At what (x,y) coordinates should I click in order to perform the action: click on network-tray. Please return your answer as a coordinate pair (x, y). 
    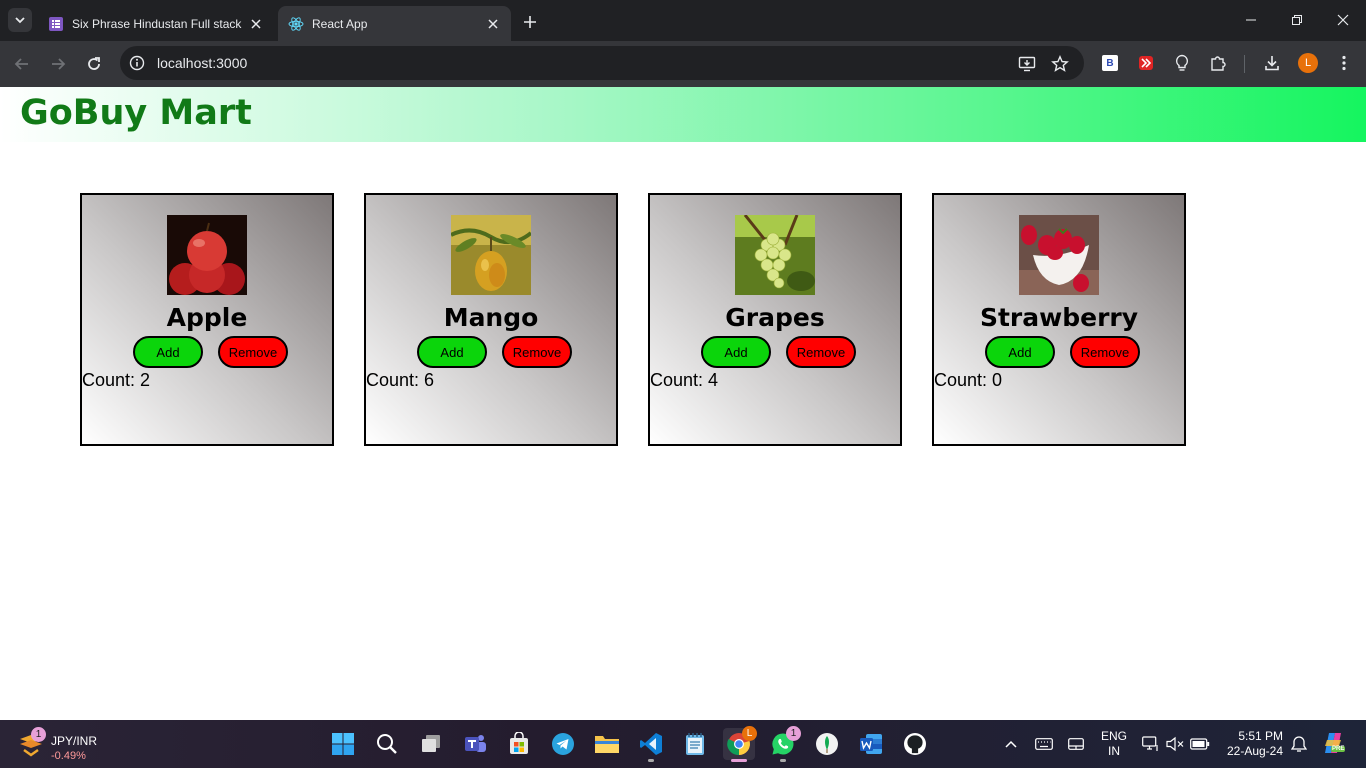
    Looking at the image, I should click on (1151, 744).